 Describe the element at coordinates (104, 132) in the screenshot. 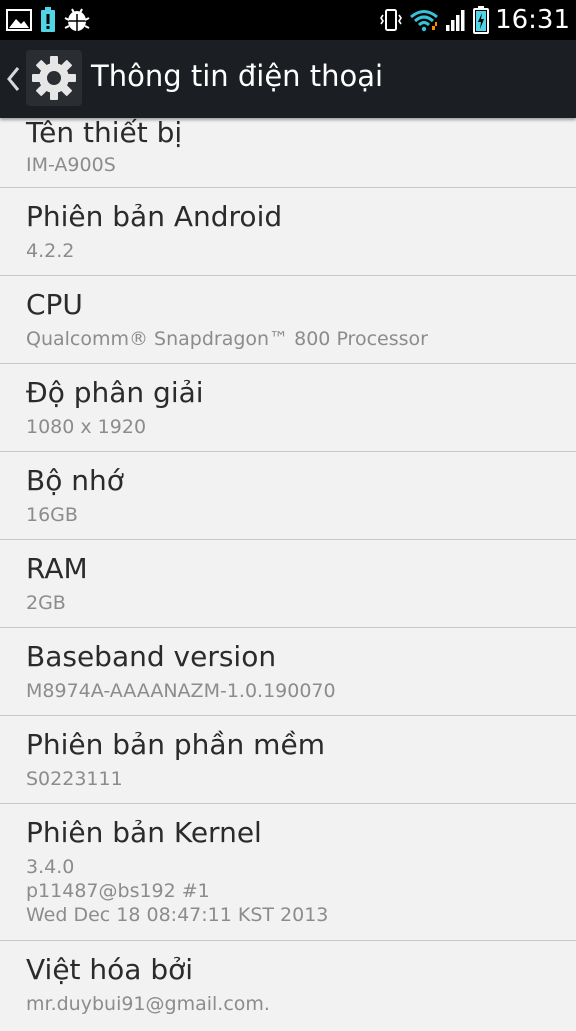

I see `item-label: Tên thiết bị` at that location.